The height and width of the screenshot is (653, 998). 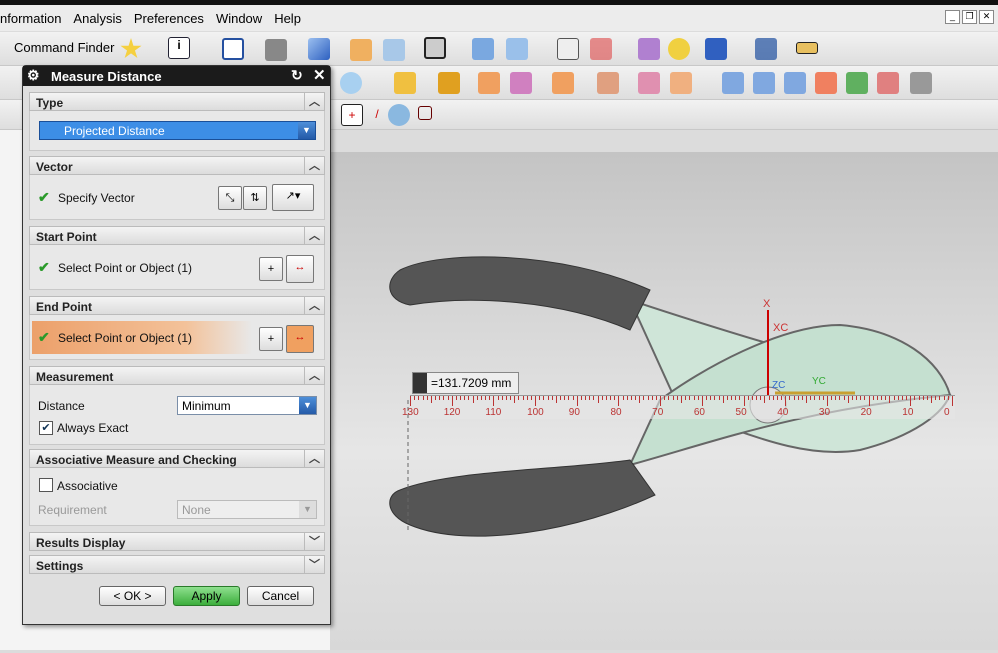 I want to click on distance-dropdown: Minimum ▼, so click(x=247, y=405).